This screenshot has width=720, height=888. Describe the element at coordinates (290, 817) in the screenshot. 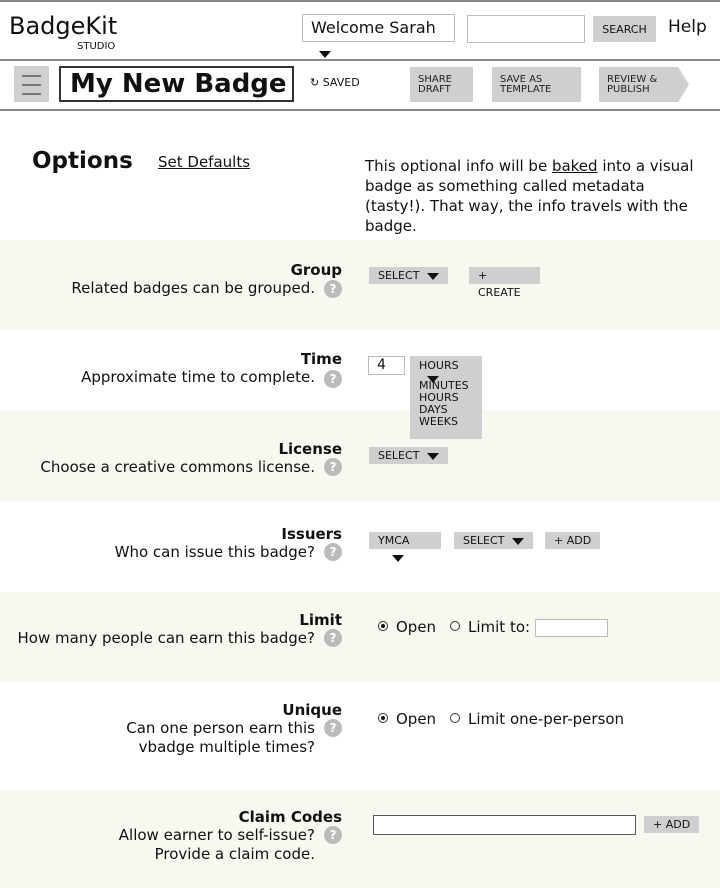

I see `claim-label: Claim Codes` at that location.